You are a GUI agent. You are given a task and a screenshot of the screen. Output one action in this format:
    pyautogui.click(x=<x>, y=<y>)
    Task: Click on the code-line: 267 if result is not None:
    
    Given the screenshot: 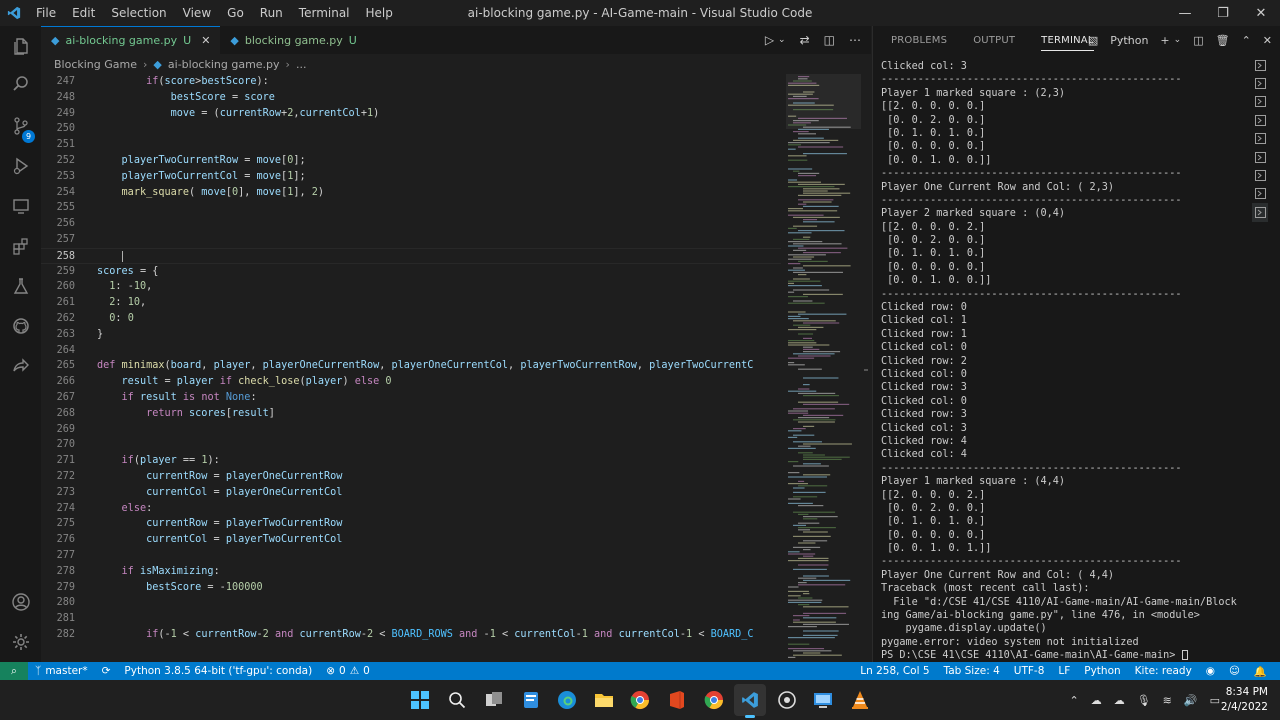 What is the action you would take?
    pyautogui.click(x=411, y=398)
    